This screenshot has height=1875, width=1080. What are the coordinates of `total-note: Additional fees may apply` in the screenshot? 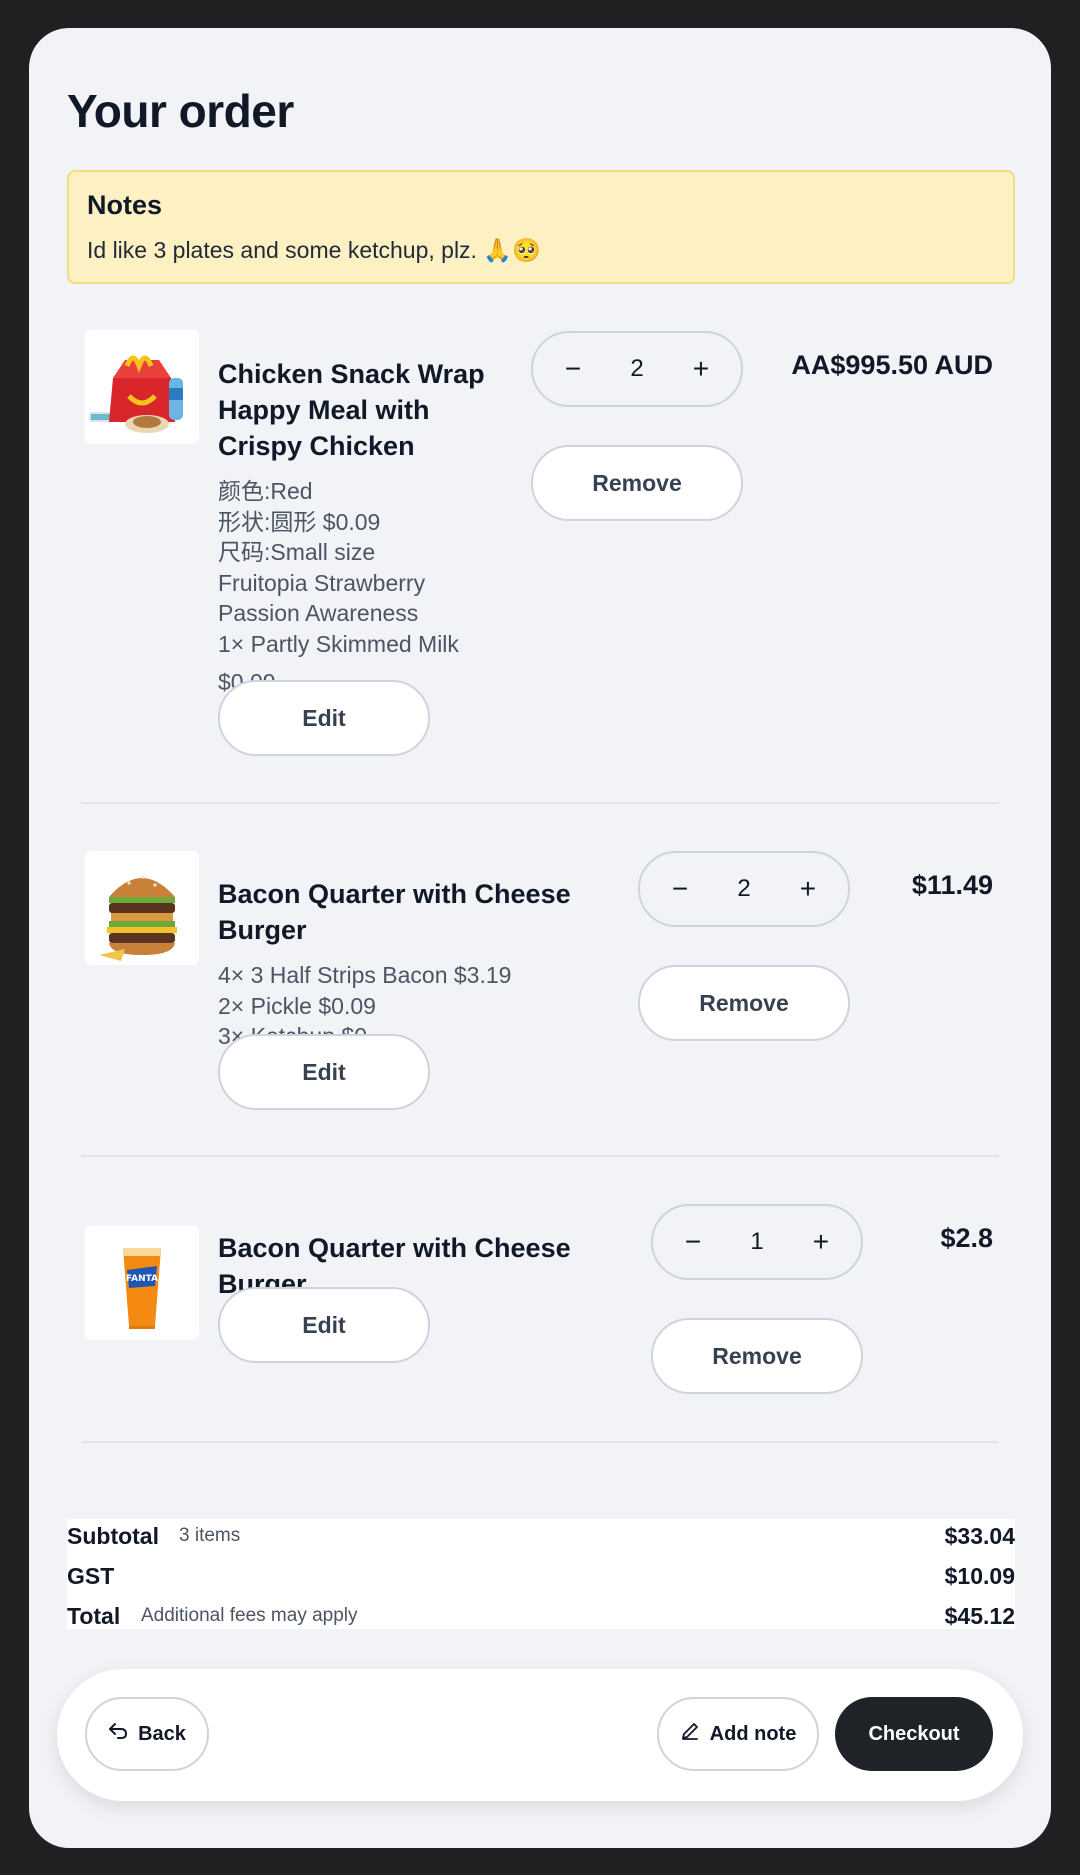 It's located at (249, 1615).